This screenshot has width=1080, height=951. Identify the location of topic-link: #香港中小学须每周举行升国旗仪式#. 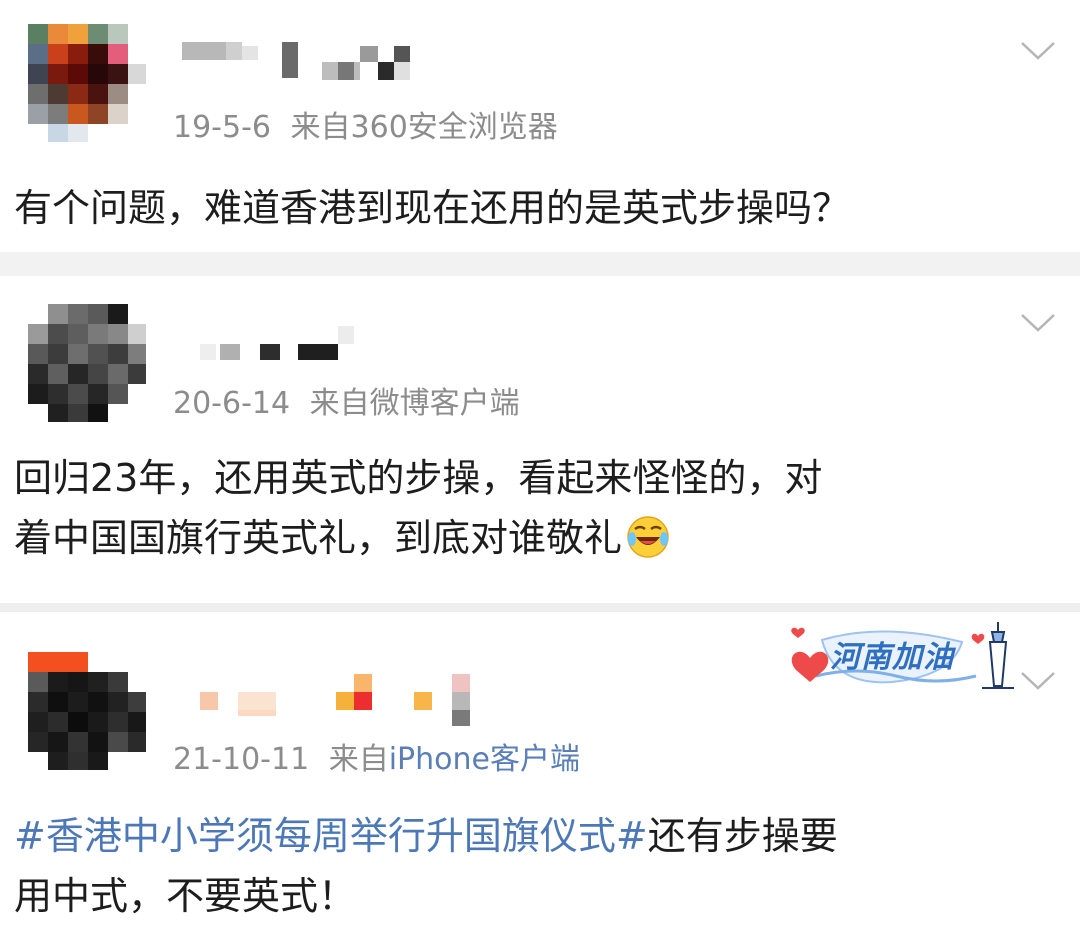
(331, 836).